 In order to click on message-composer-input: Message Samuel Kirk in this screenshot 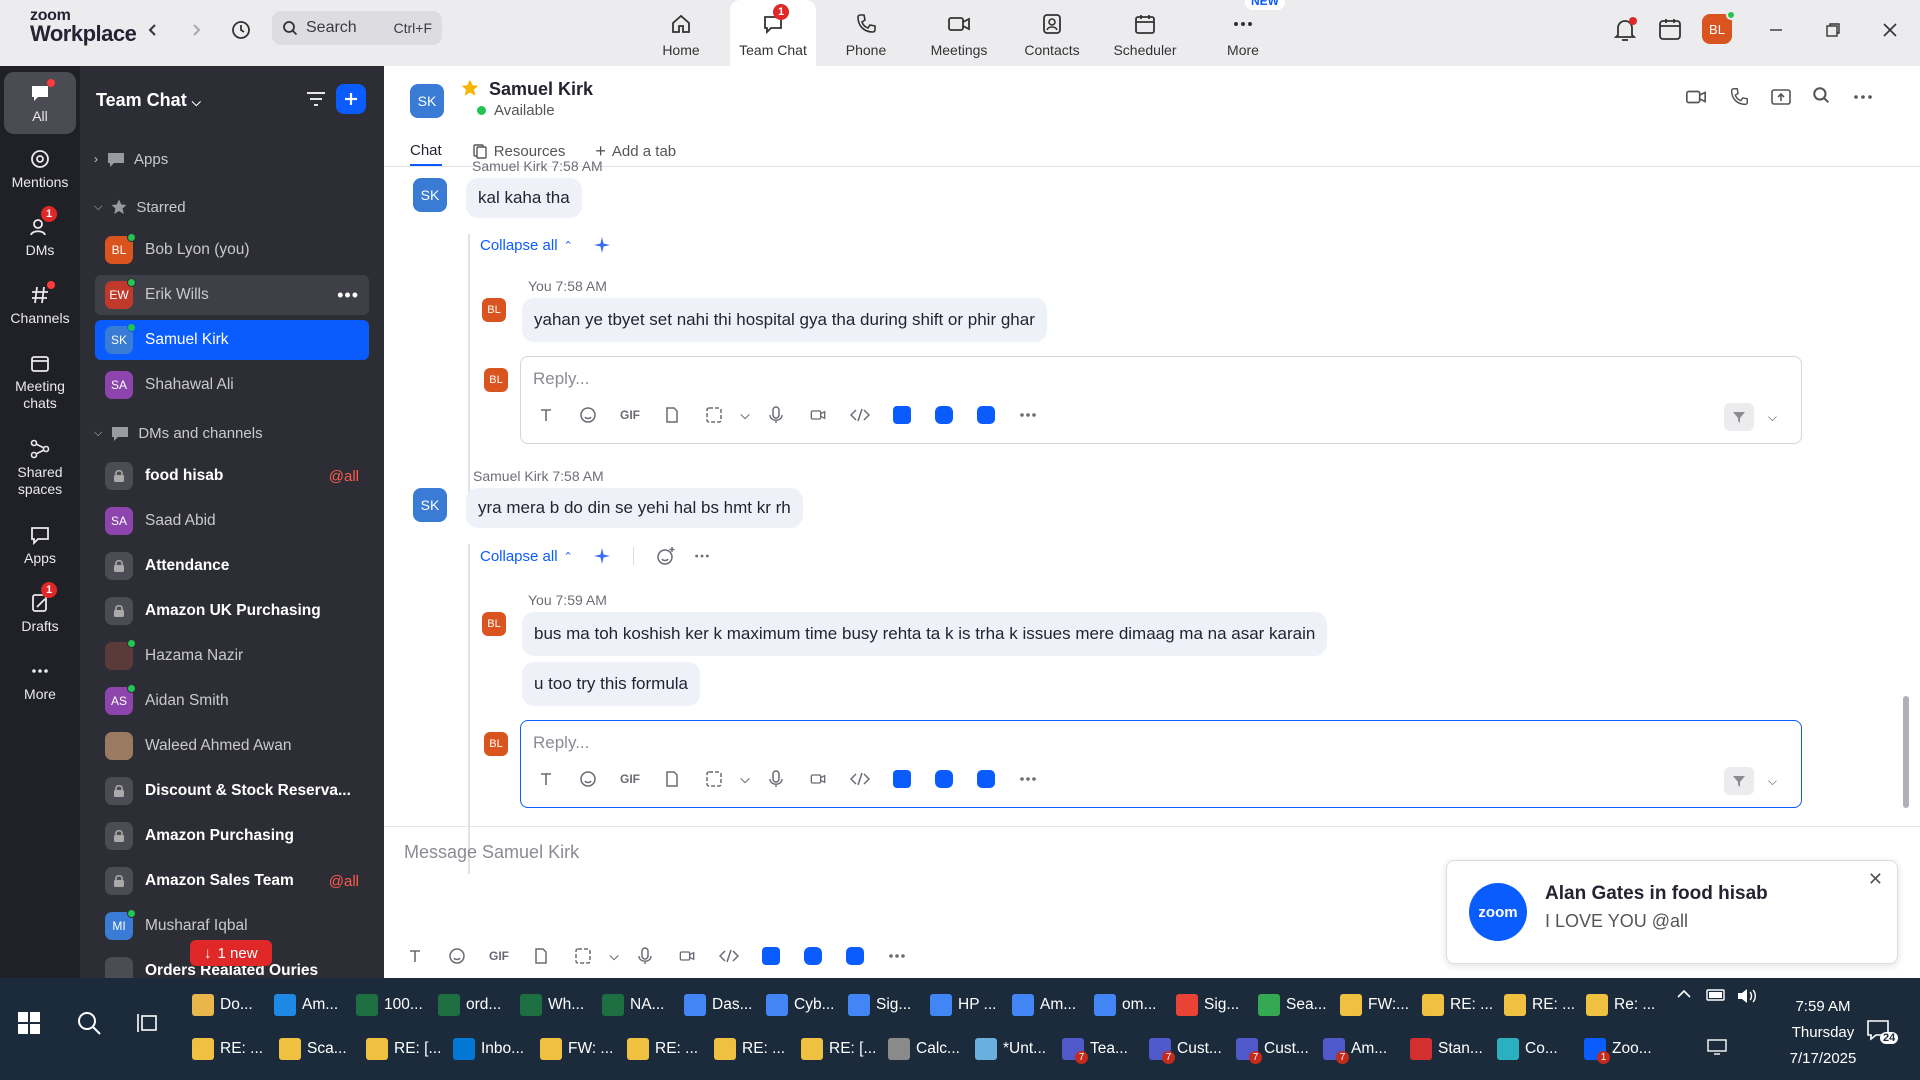, I will do `click(491, 852)`.